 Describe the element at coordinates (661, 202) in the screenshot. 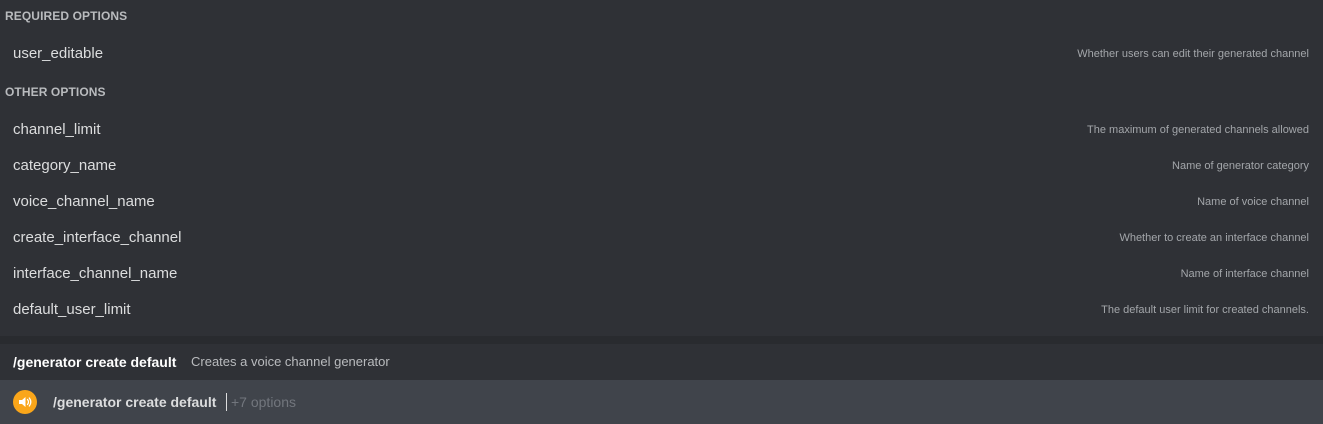

I see `option-voice-channel-name: voice_channel_name Name of voice channel` at that location.